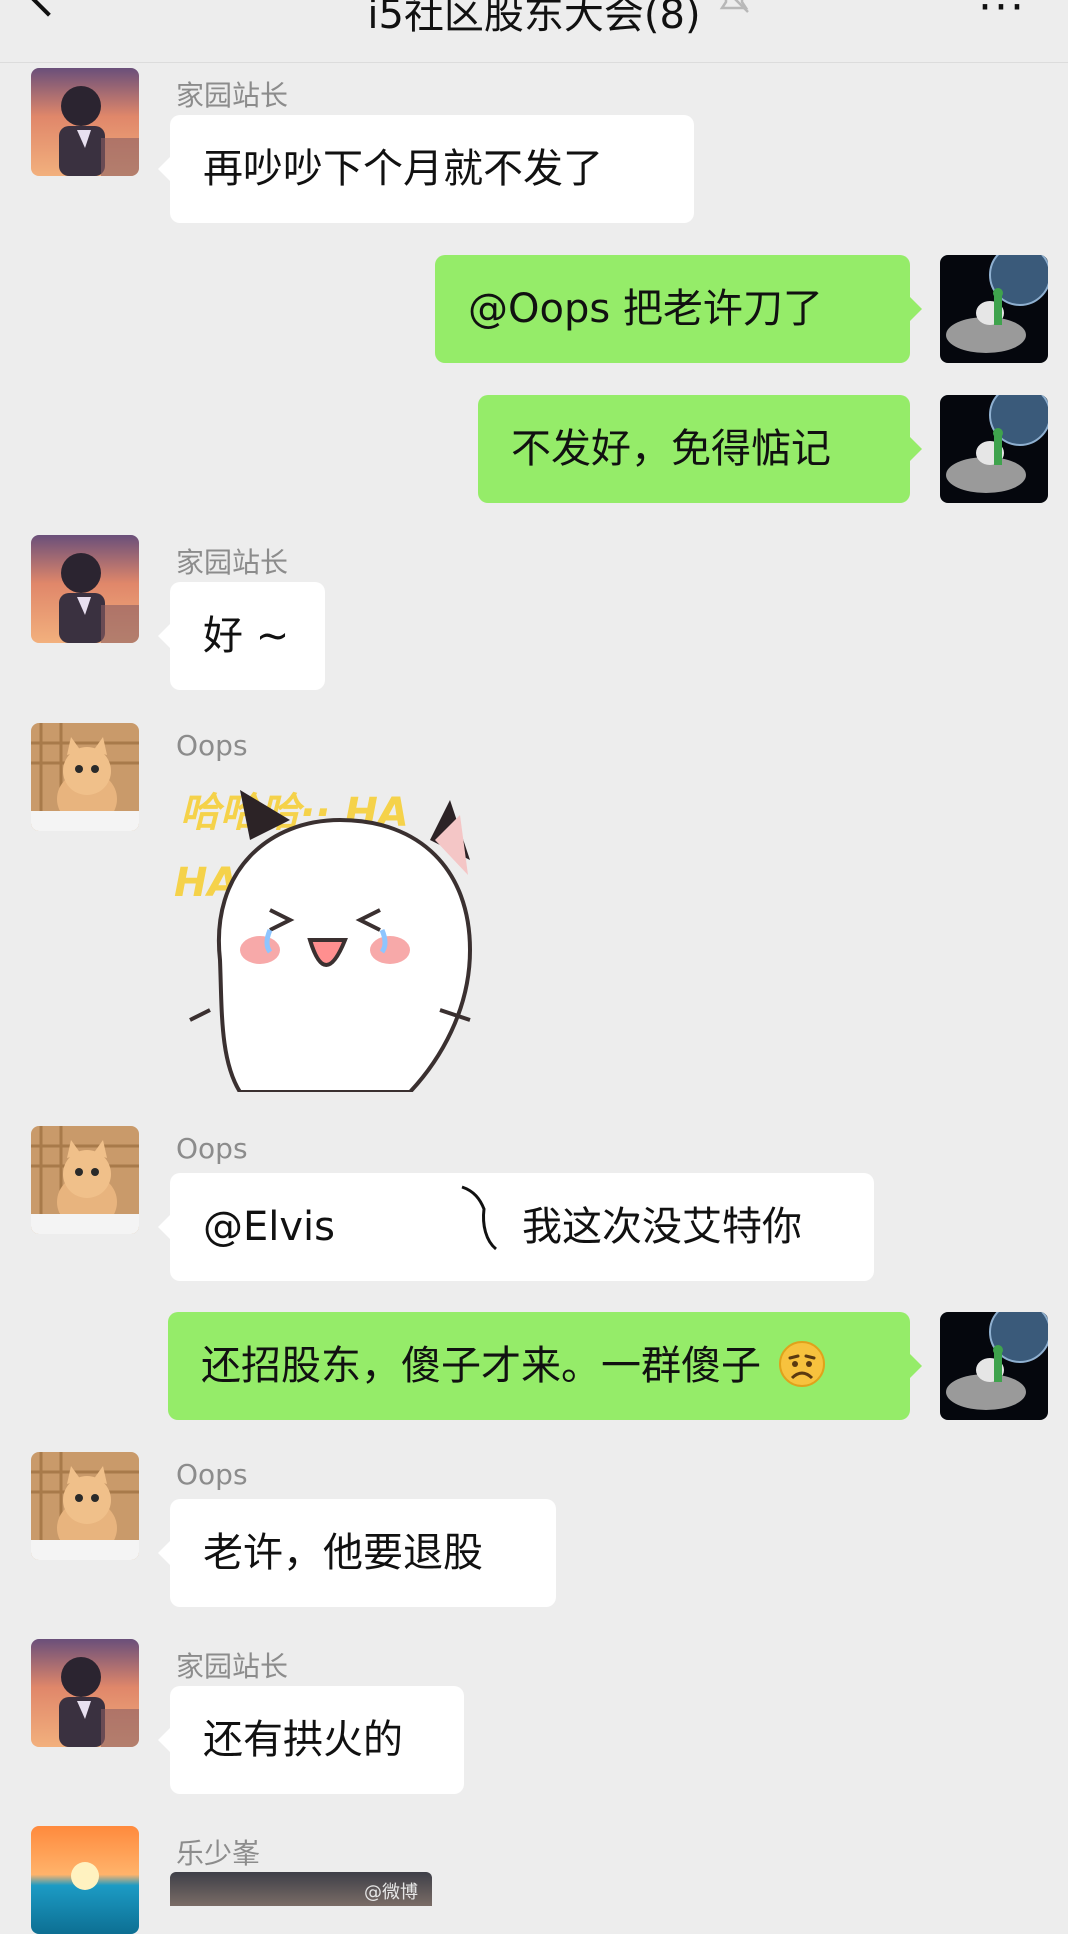 This screenshot has height=1934, width=1068. Describe the element at coordinates (357, 1553) in the screenshot. I see `message-bubble: 老许，他要退股` at that location.